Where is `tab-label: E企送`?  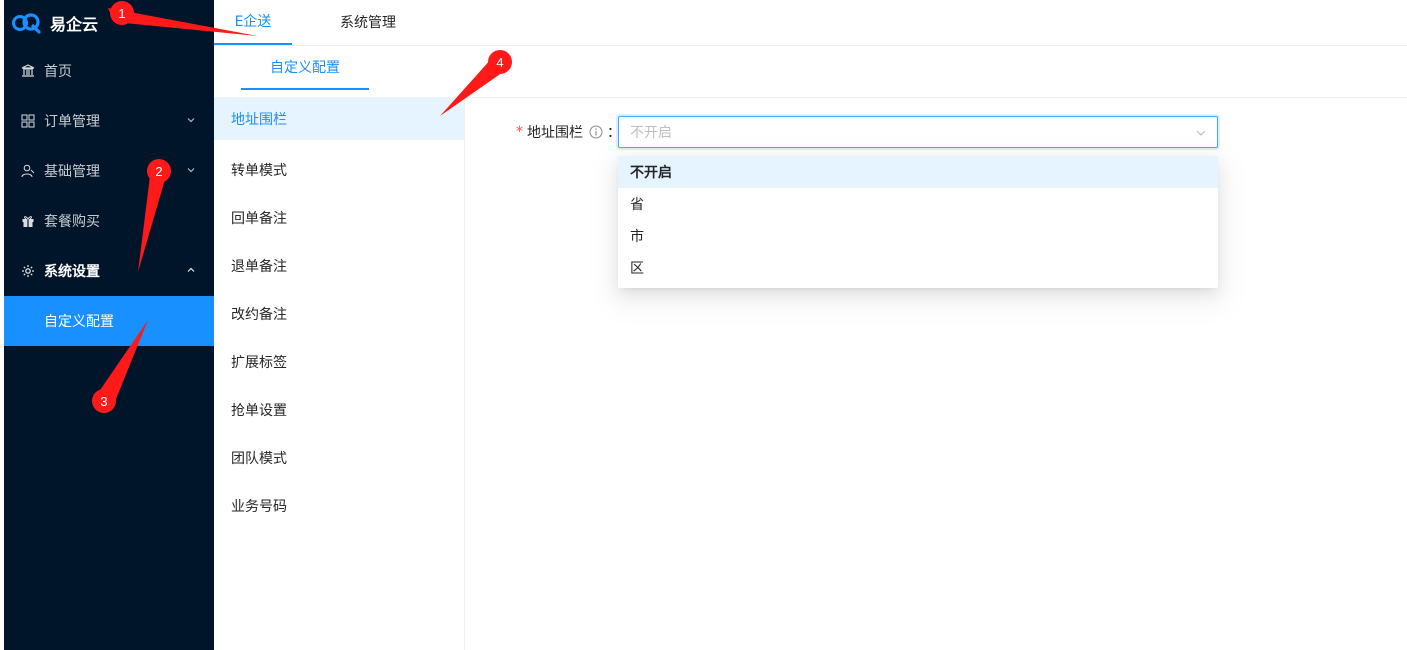
tab-label: E企送 is located at coordinates (253, 22).